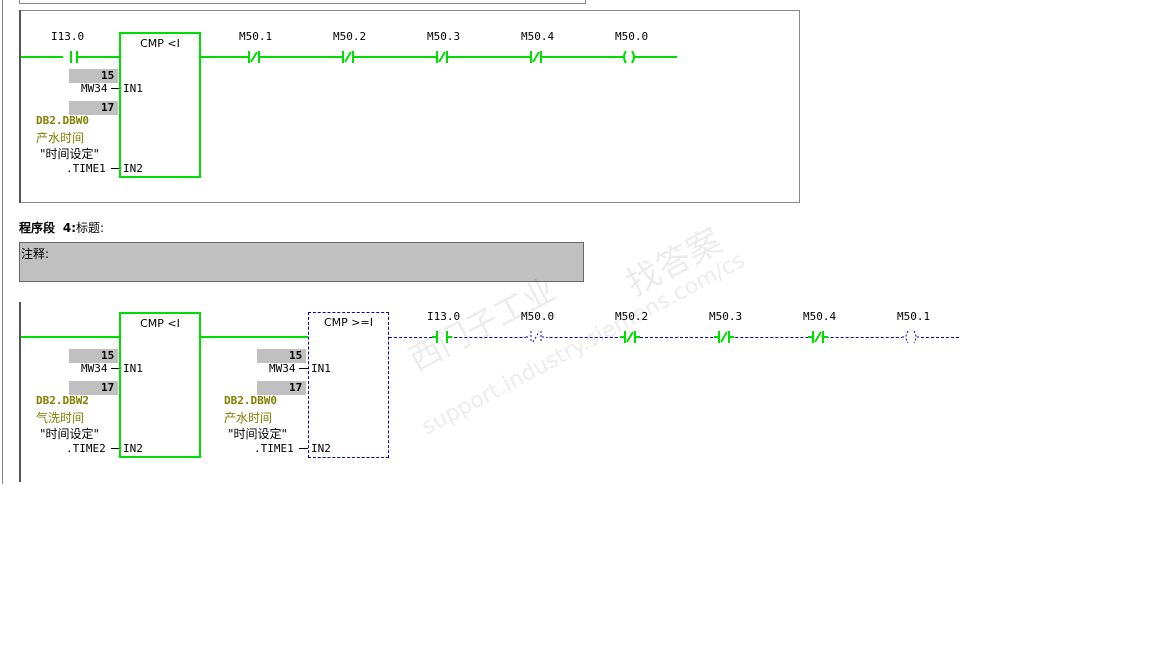 This screenshot has height=648, width=1152. Describe the element at coordinates (256, 36) in the screenshot. I see `contact-address: M50.1` at that location.